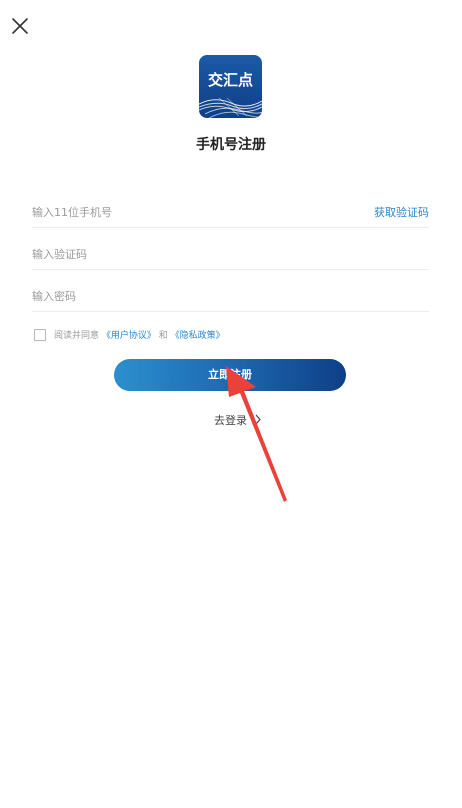  I want to click on password-input, so click(182, 296).